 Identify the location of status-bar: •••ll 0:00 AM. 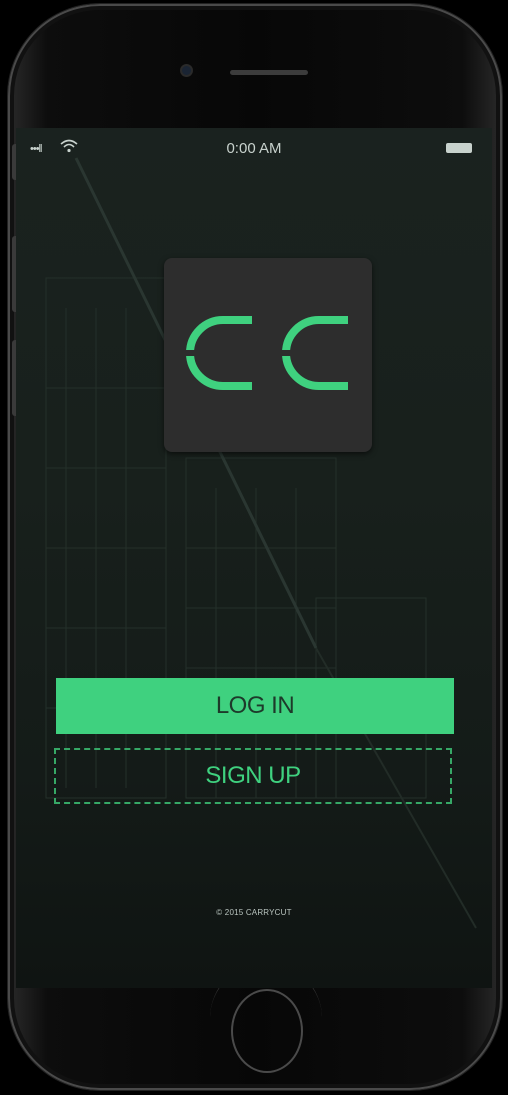
(254, 148).